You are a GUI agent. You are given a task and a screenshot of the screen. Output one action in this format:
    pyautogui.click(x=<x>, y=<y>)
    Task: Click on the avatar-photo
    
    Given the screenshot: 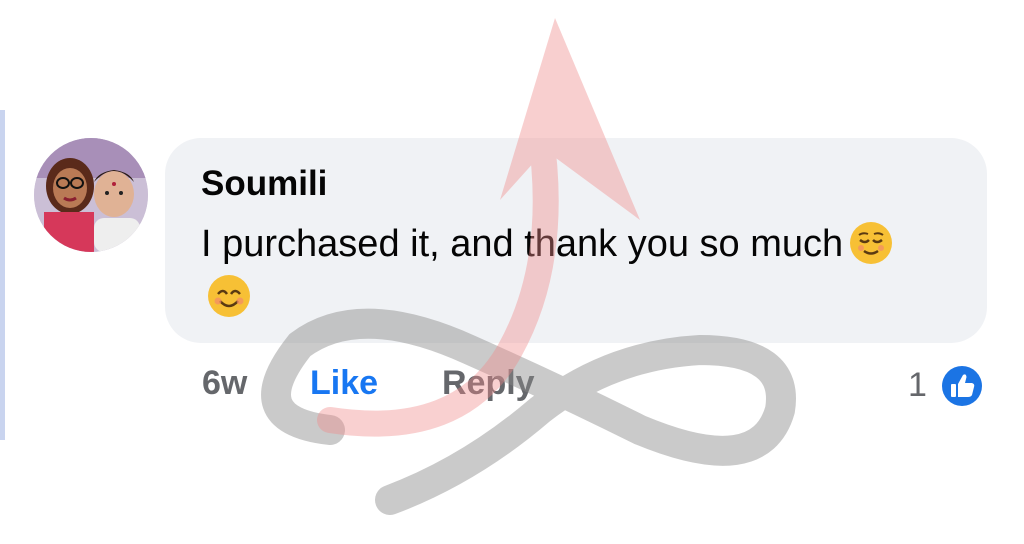 What is the action you would take?
    pyautogui.click(x=91, y=195)
    